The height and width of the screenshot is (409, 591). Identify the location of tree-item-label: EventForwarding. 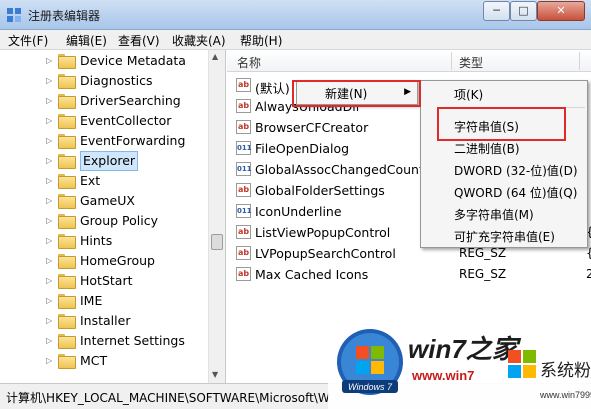
(133, 140).